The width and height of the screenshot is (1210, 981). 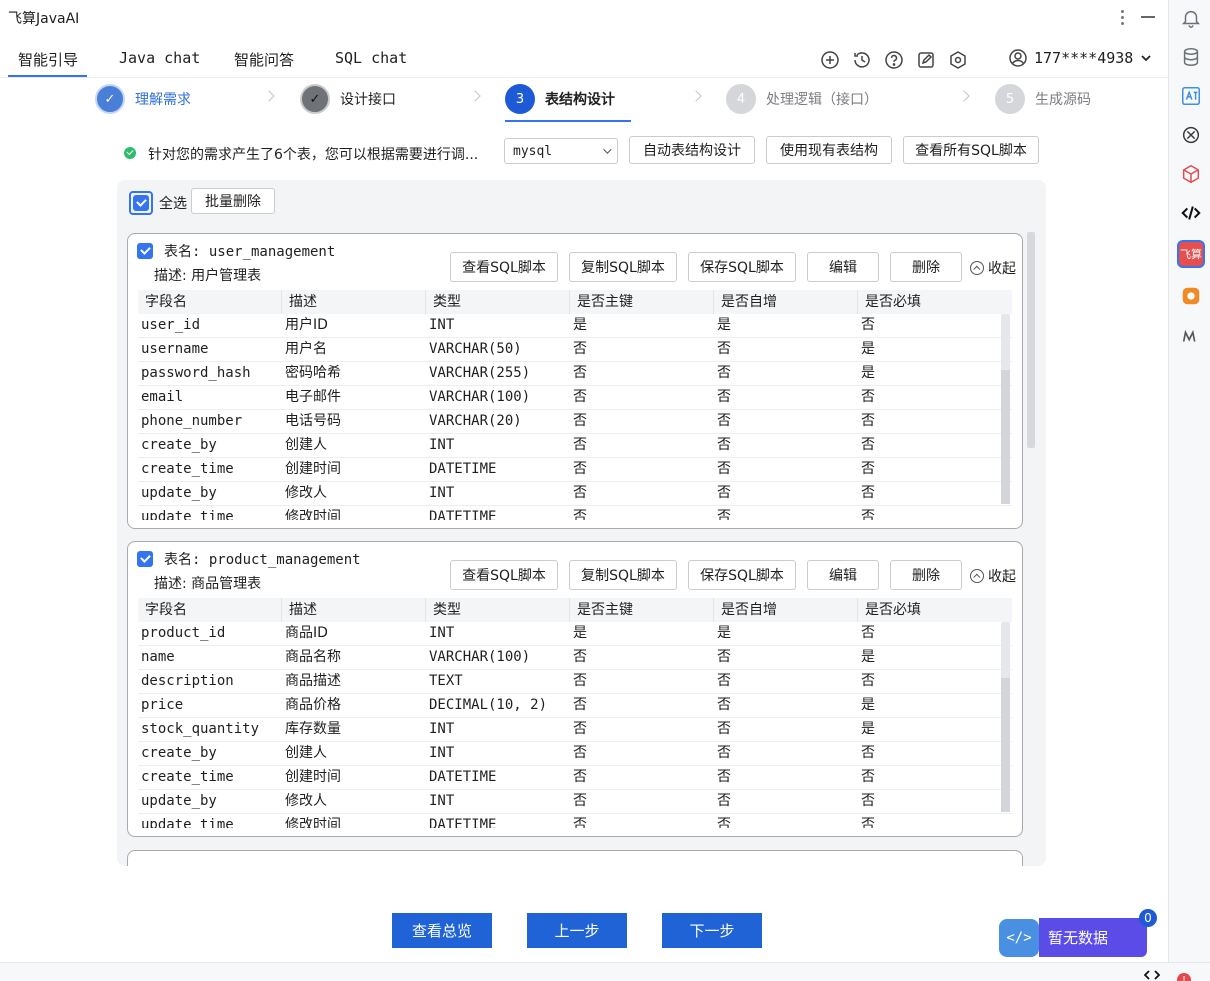 I want to click on step-process-logic: 4 处理逻辑（接口）, so click(x=802, y=99).